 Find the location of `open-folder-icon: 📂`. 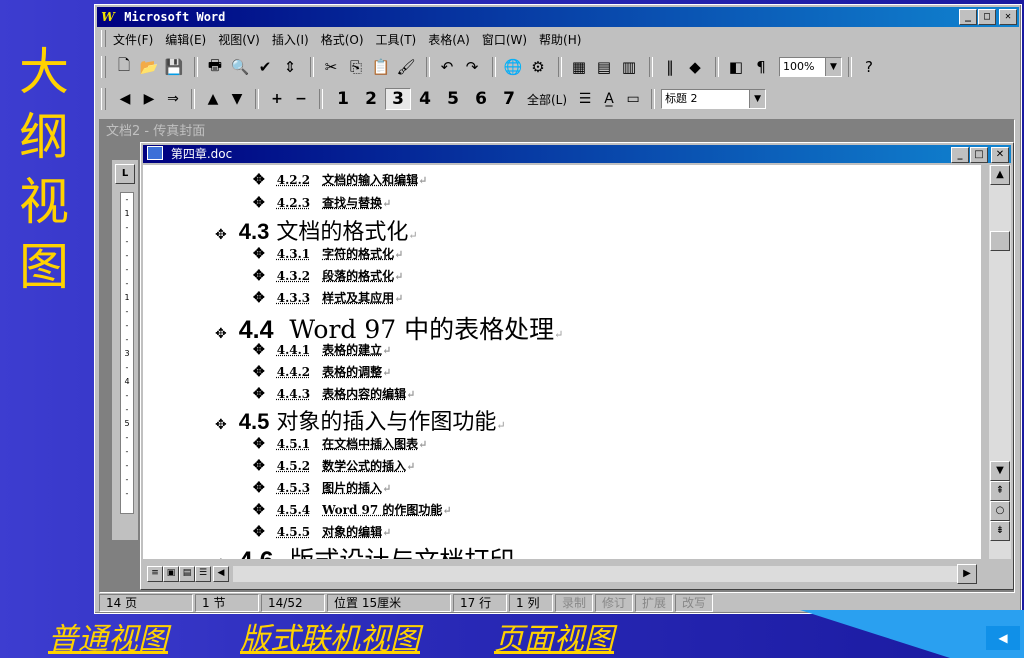

open-folder-icon: 📂 is located at coordinates (149, 67).